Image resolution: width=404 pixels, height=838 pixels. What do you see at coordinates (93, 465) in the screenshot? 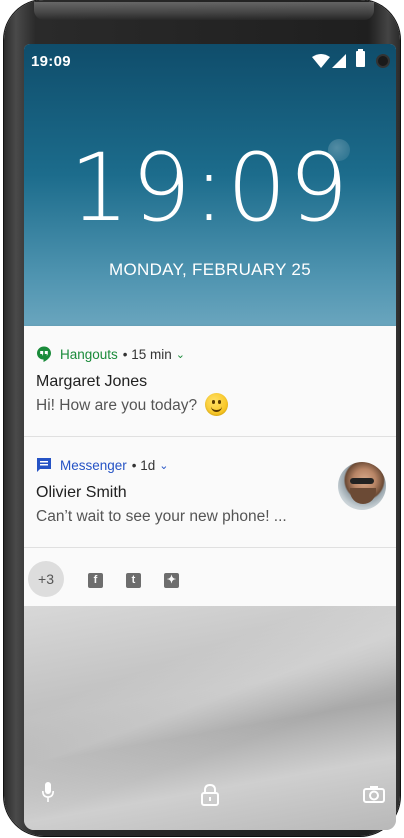
I see `notification-app-name: Messenger` at bounding box center [93, 465].